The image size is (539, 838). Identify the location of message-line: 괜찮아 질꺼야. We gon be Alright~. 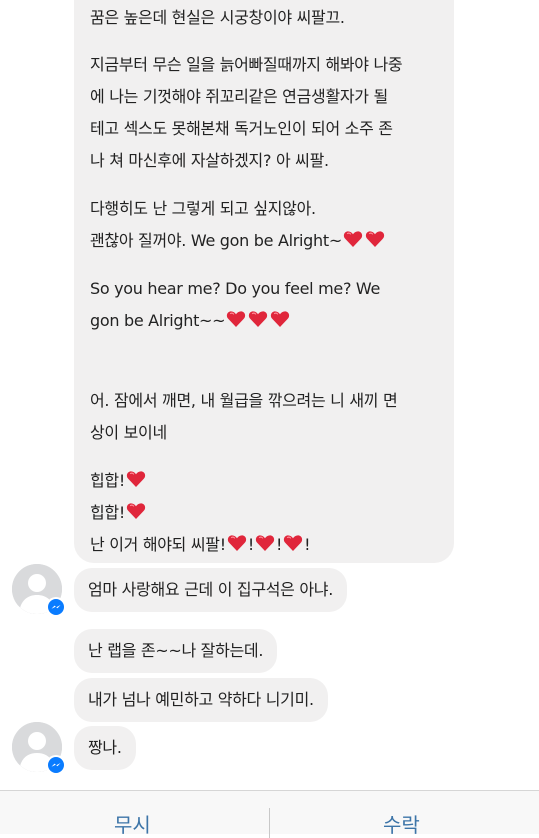
(264, 241).